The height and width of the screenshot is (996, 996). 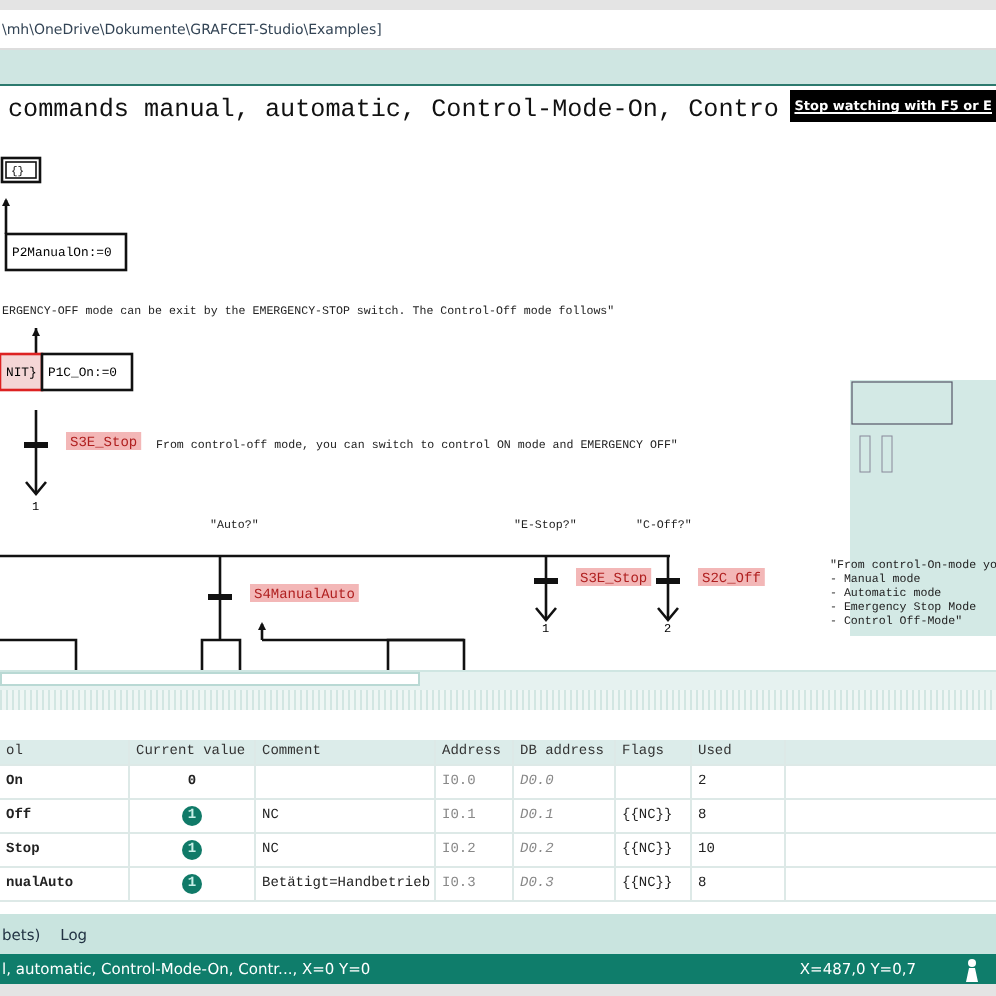 I want to click on diagram-title: commands manual, automatic, Control-Mode-On, Contro, so click(x=393, y=110).